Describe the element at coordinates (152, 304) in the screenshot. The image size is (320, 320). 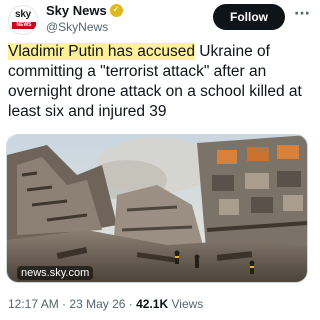
I see `views-count: 42.1K` at that location.